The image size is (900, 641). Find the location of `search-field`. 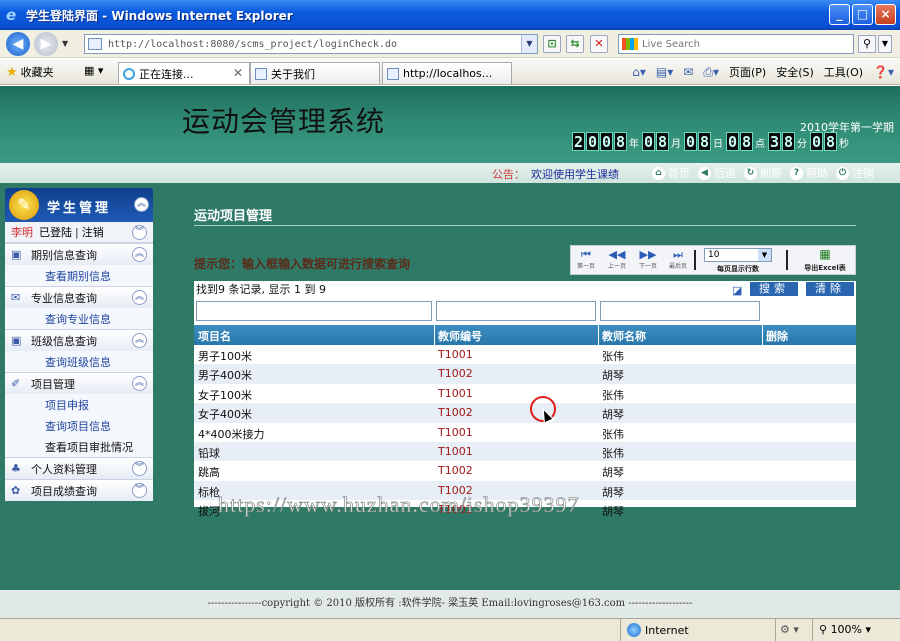

search-field is located at coordinates (736, 44).